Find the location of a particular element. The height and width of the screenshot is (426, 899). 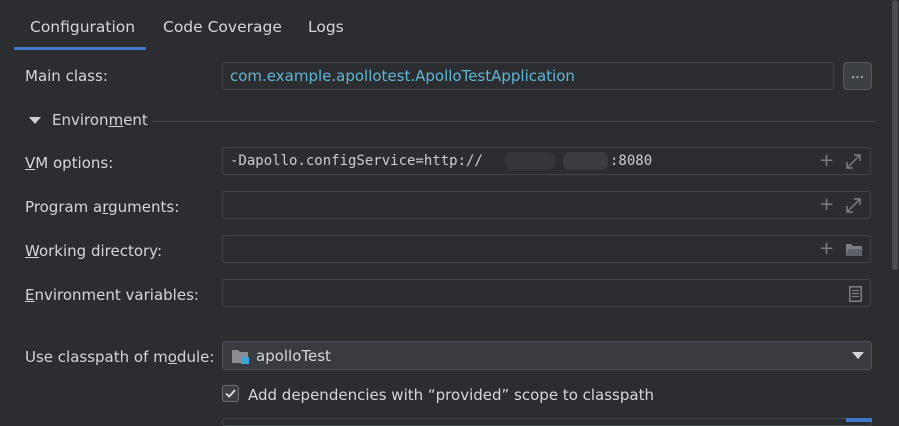

add-dependencies-checkbox is located at coordinates (230, 393).